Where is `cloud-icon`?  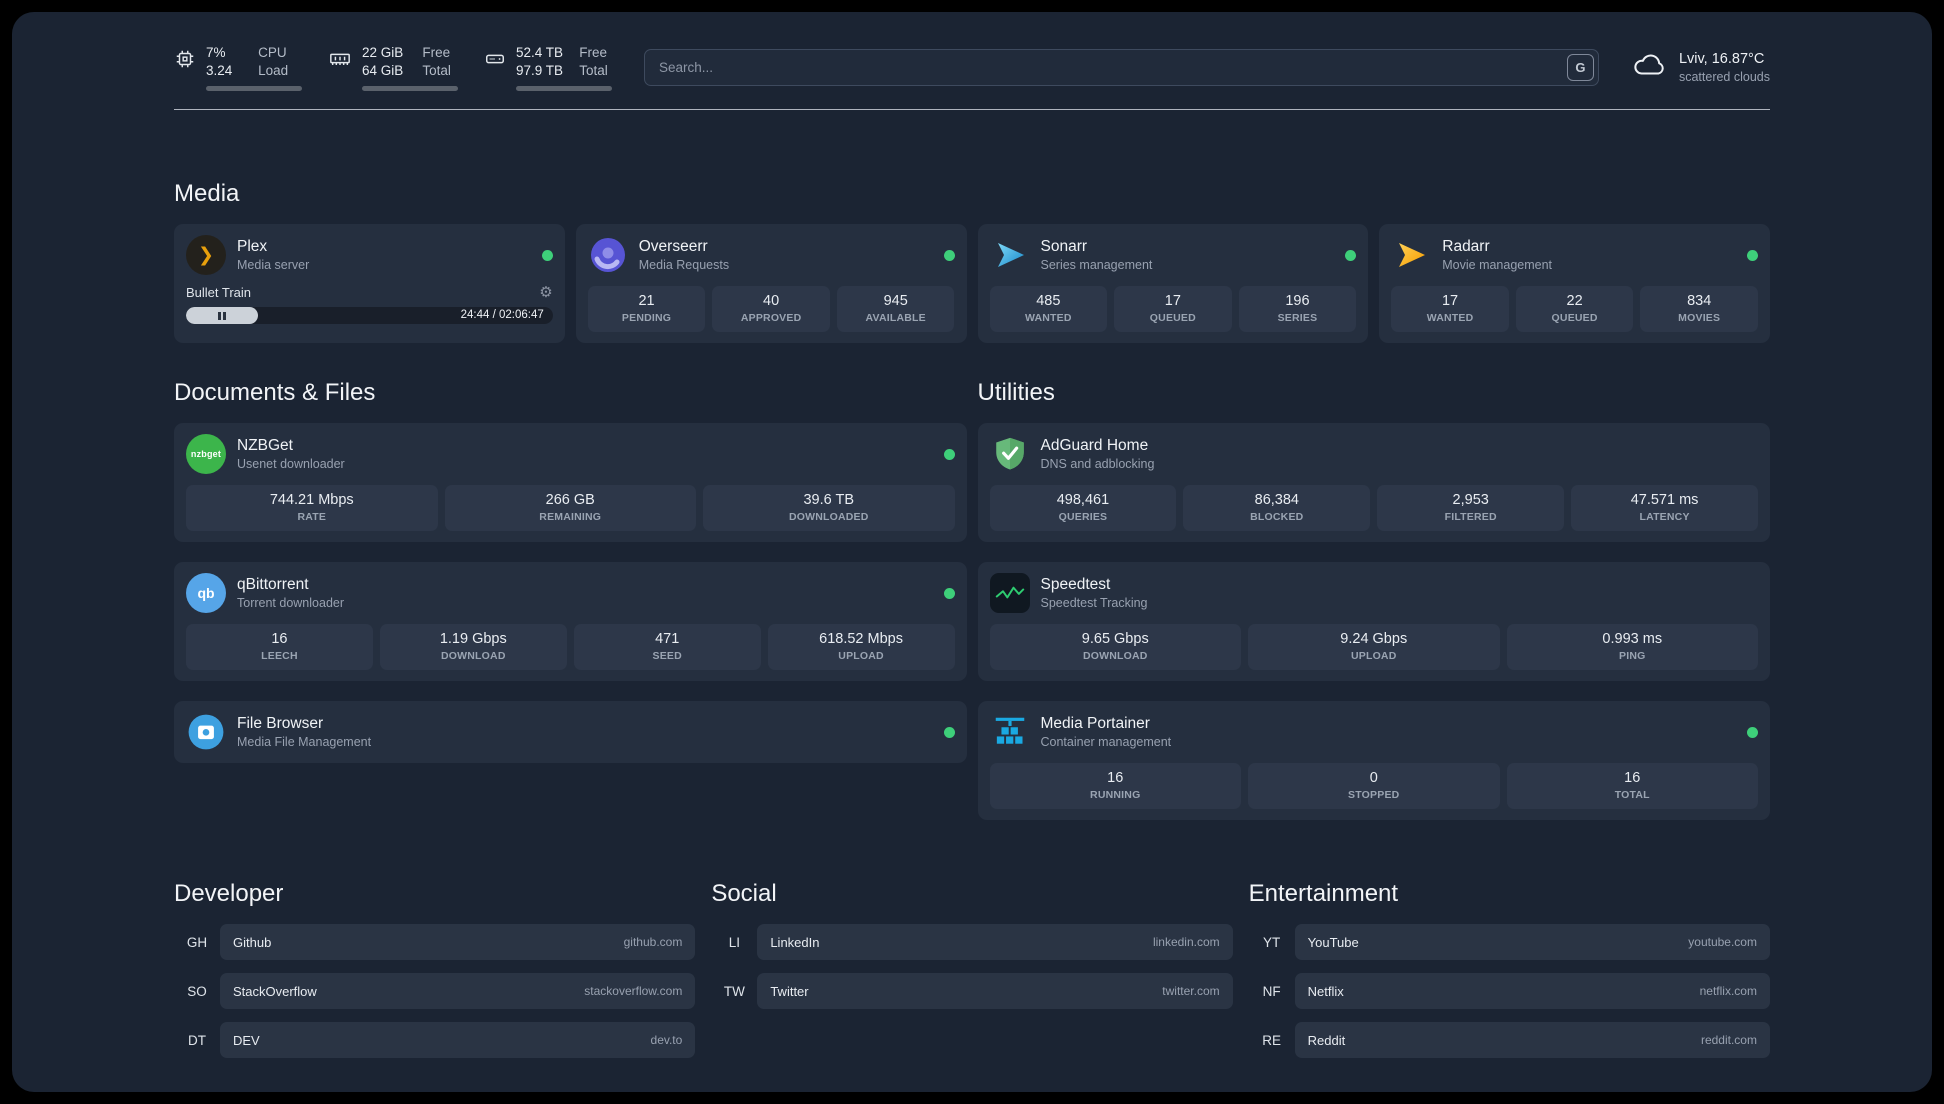 cloud-icon is located at coordinates (1649, 67).